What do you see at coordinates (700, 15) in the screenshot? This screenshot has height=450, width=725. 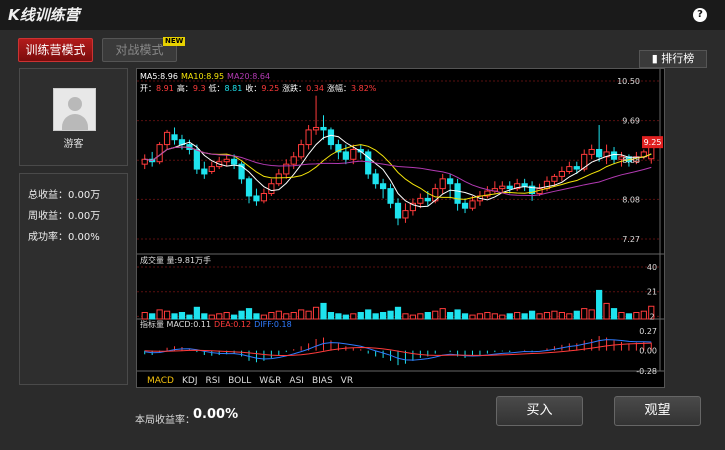 I see `help-icon: ?` at bounding box center [700, 15].